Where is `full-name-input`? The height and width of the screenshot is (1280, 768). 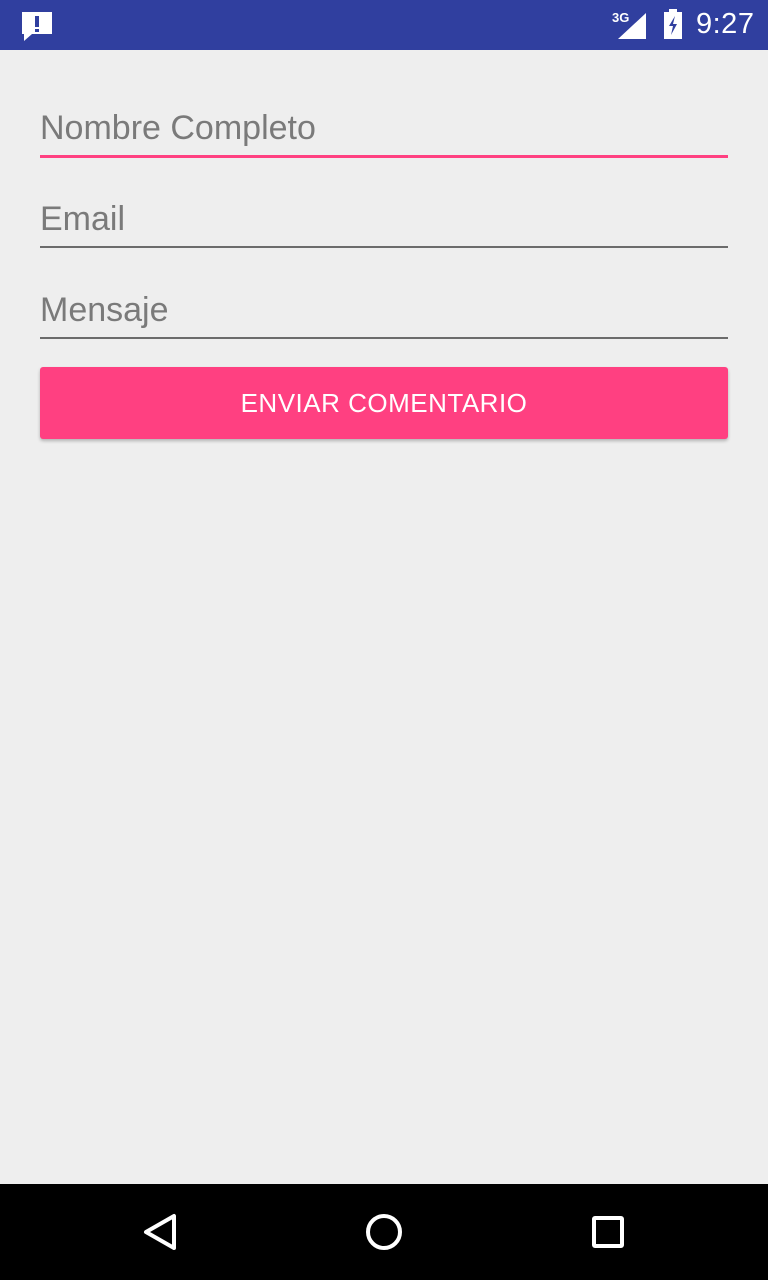
full-name-input is located at coordinates (384, 128).